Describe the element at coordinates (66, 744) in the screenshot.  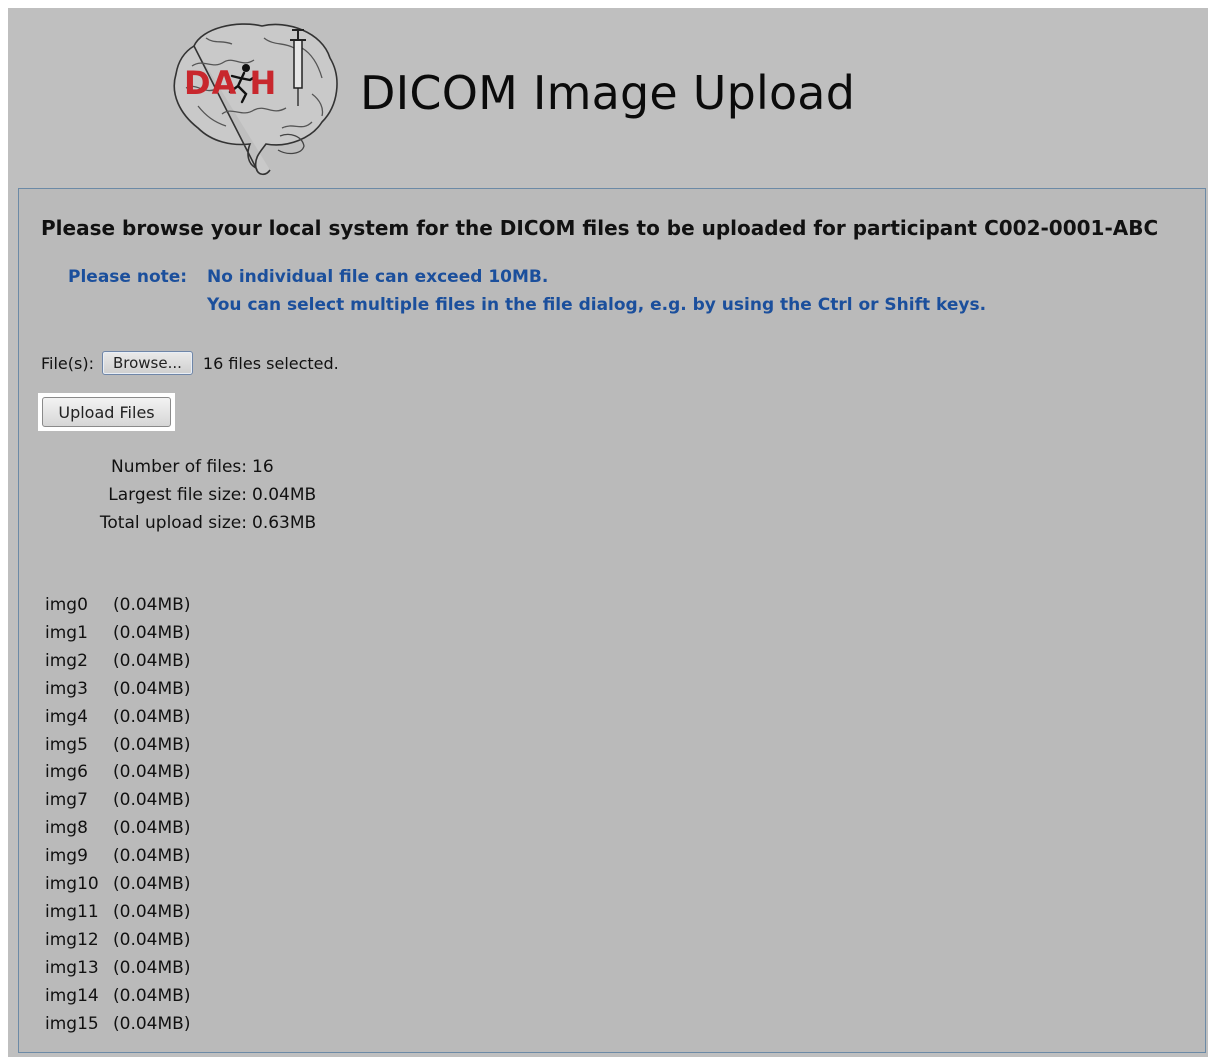
I see `file-name: img5` at that location.